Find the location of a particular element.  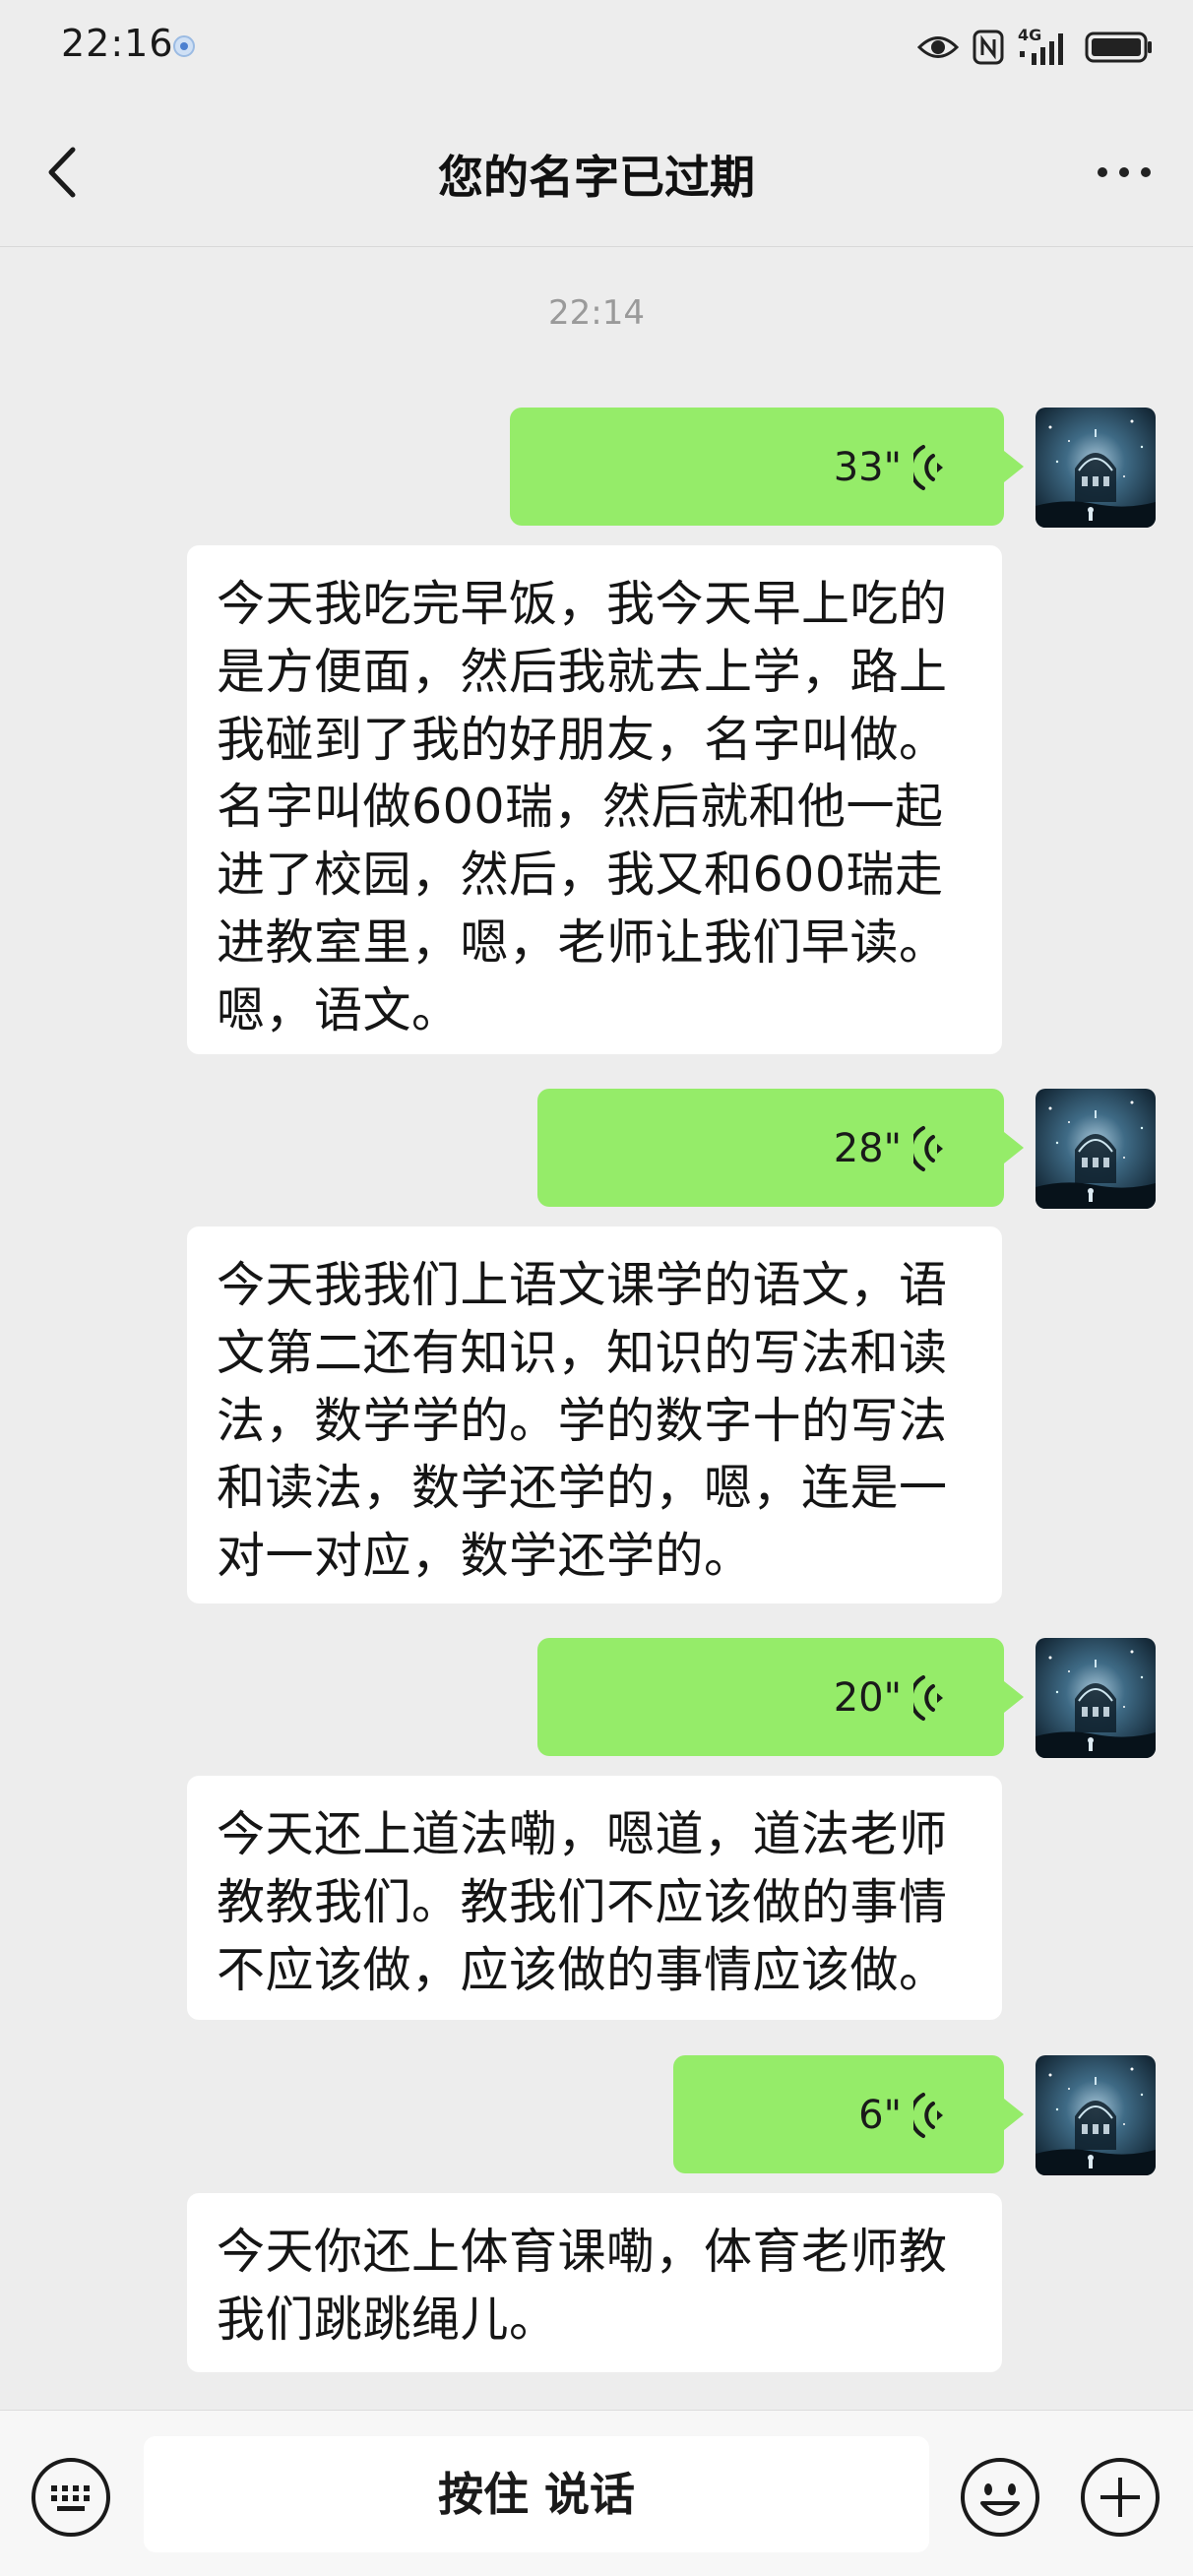

transcript-line: 今天我吃完早饭，我今天早上吃的 is located at coordinates (582, 604).